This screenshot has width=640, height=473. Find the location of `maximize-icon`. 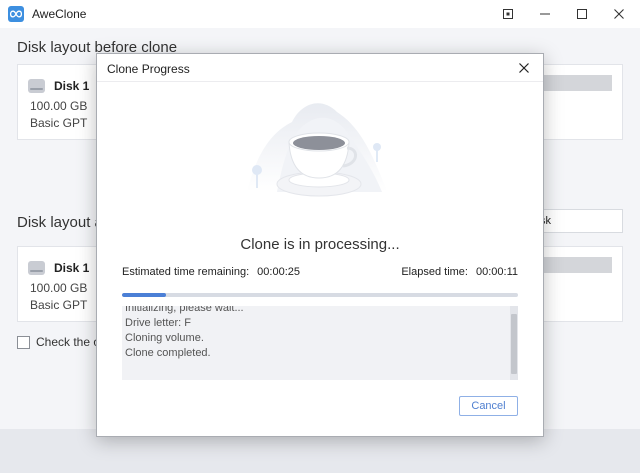

maximize-icon is located at coordinates (582, 14).